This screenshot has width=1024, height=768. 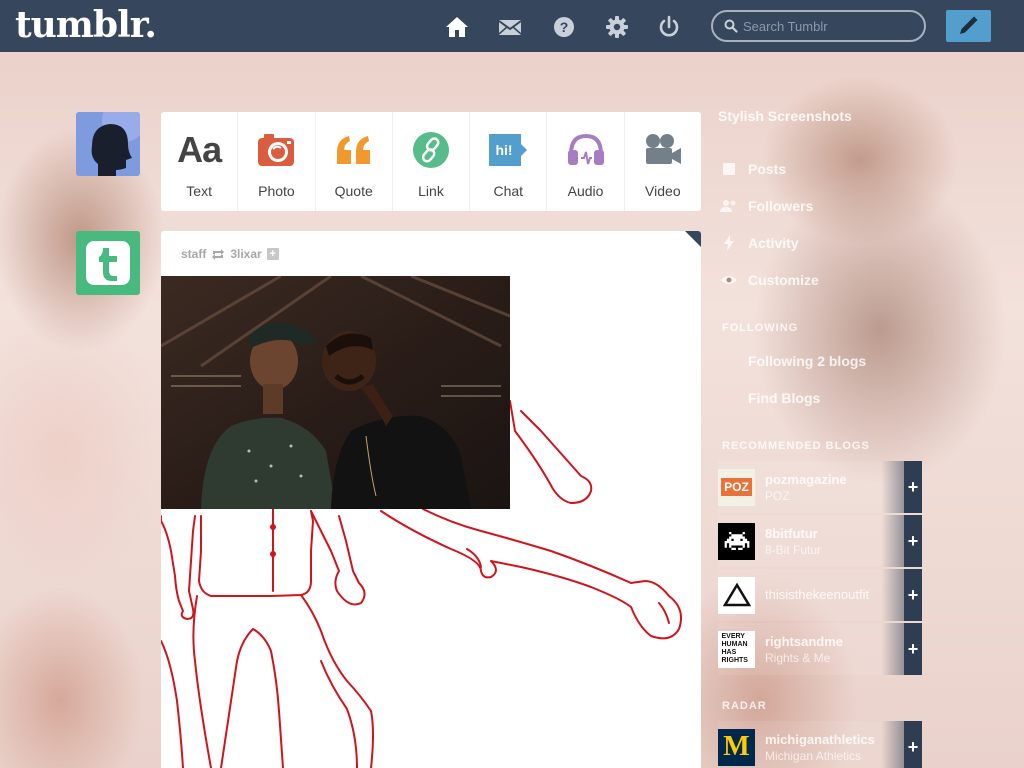 I want to click on blog-subtitle: 8-Bit Futur, so click(x=793, y=549).